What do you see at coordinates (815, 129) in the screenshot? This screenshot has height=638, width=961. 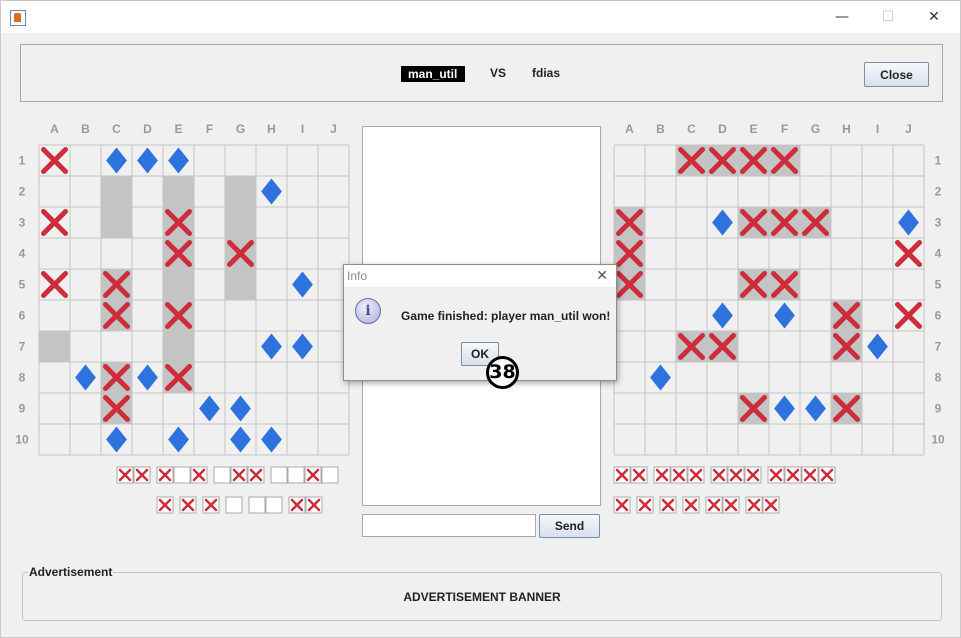 I see `right-column-label: G` at bounding box center [815, 129].